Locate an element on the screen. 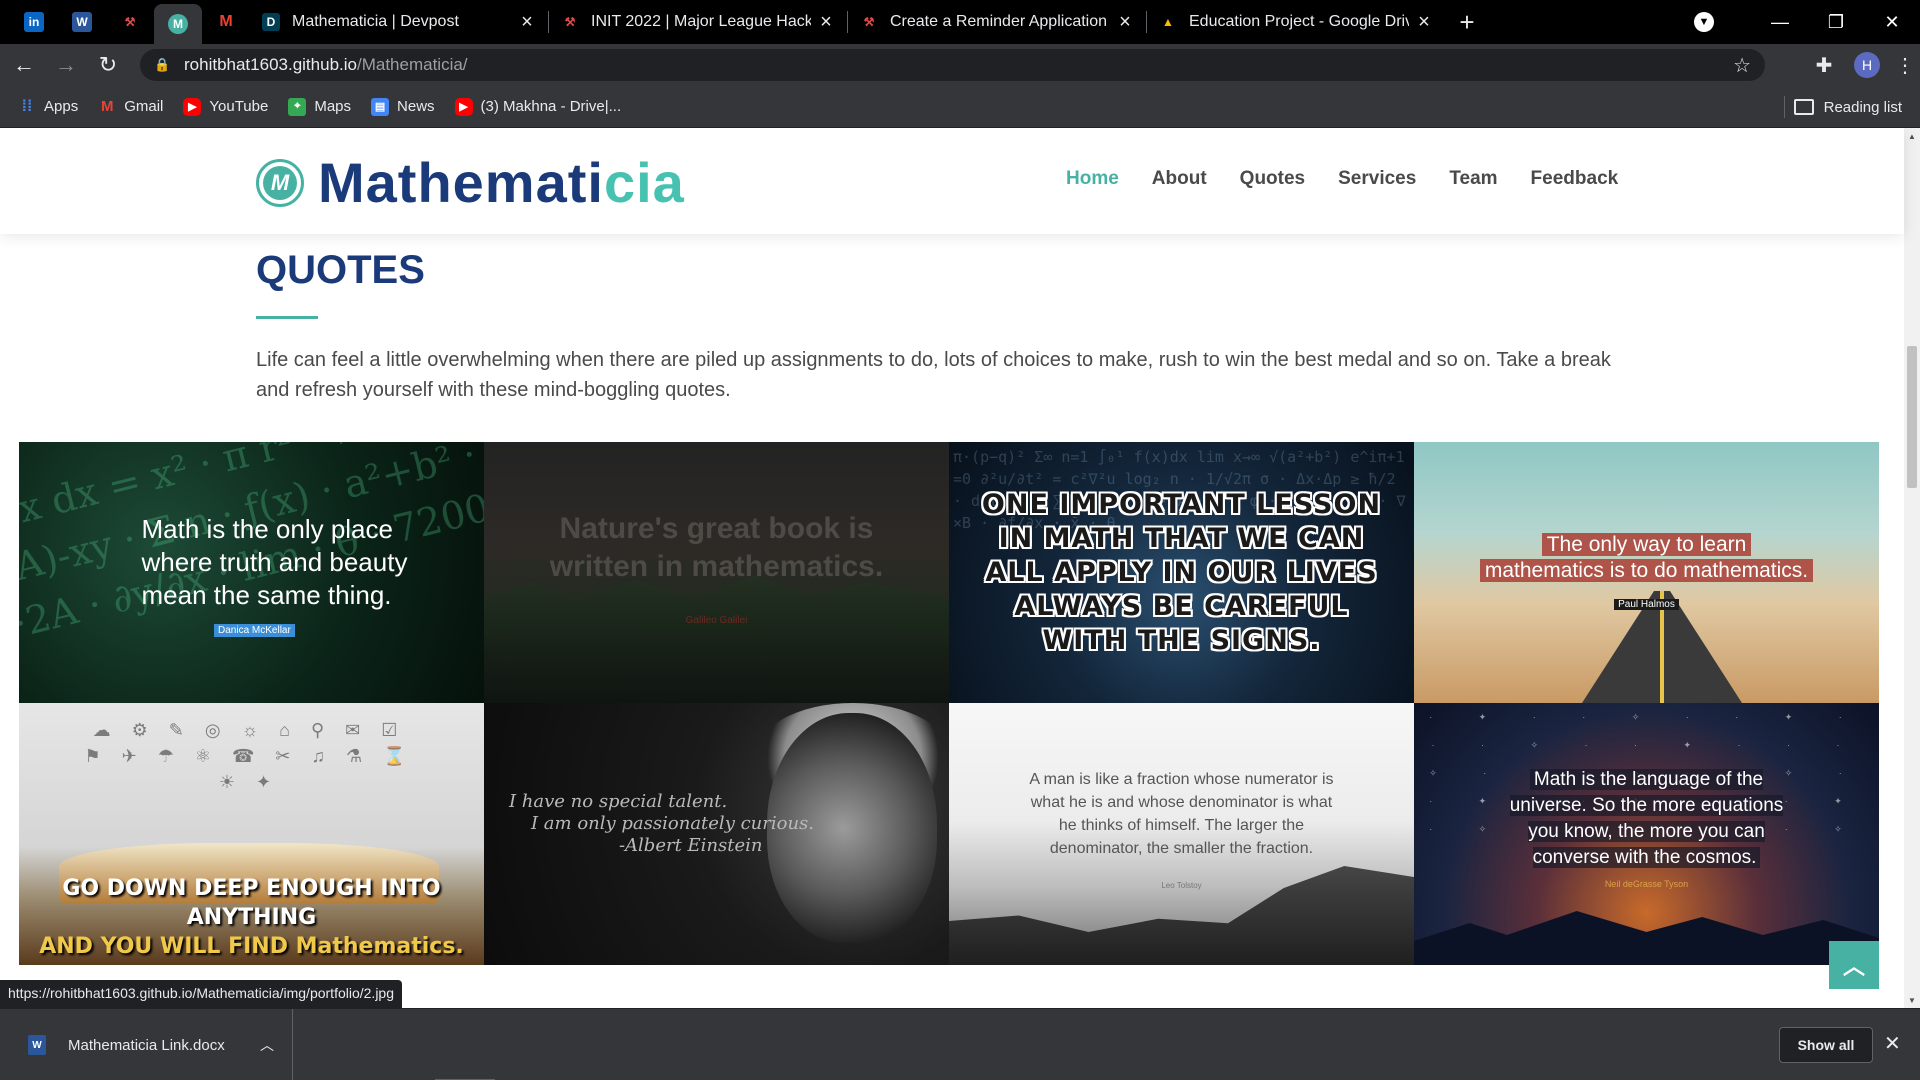 The height and width of the screenshot is (1080, 1920). pinned-tab-word: W is located at coordinates (82, 22).